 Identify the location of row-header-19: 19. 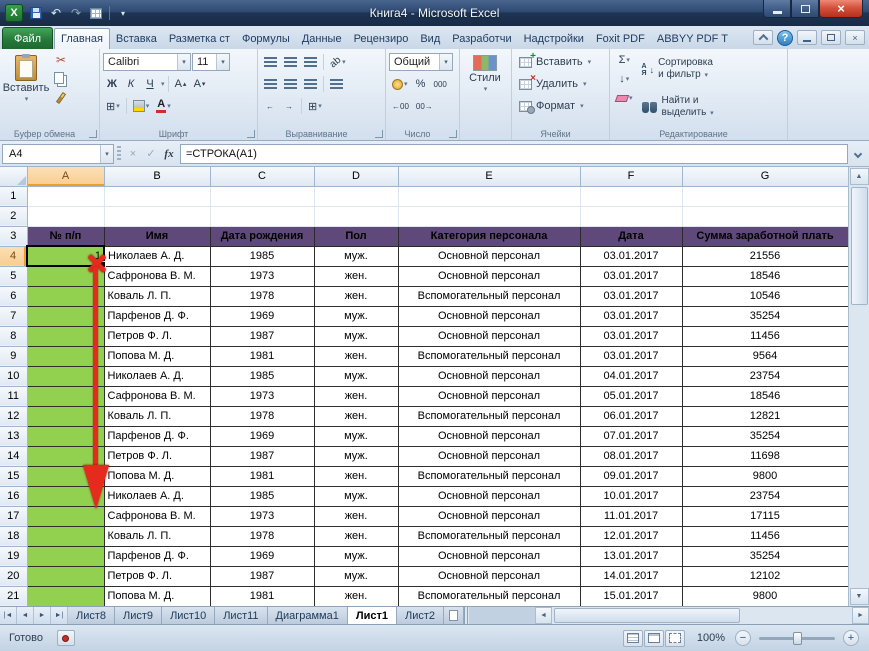
(14, 556).